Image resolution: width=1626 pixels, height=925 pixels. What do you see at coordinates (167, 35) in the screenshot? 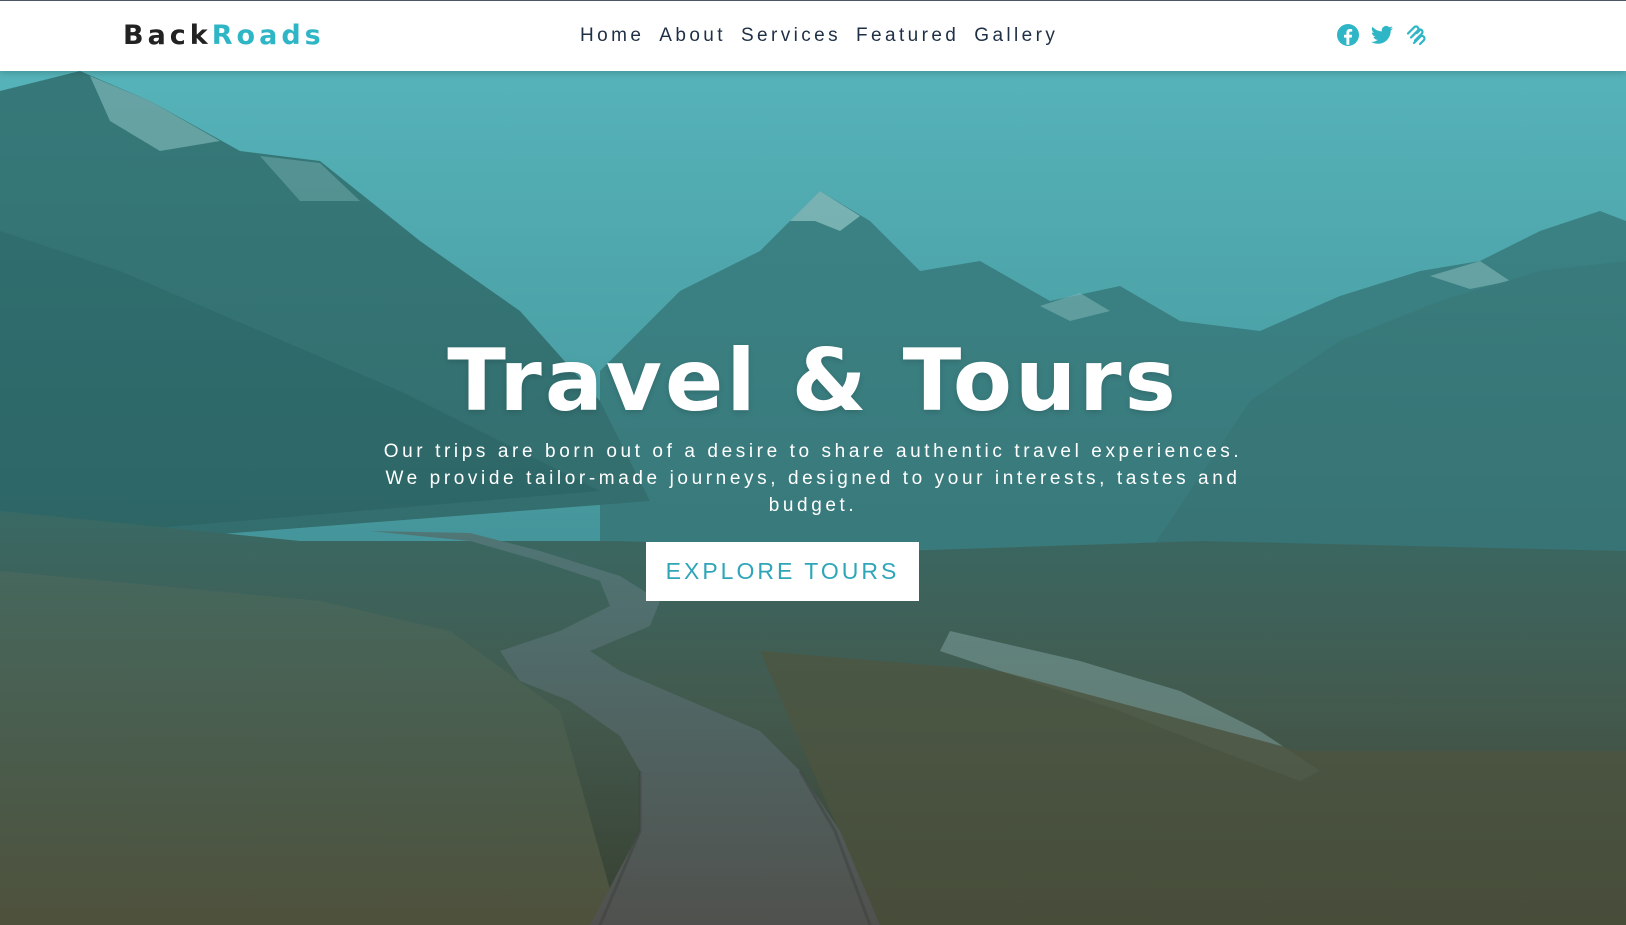
I see `brand-logo-part1: Back` at bounding box center [167, 35].